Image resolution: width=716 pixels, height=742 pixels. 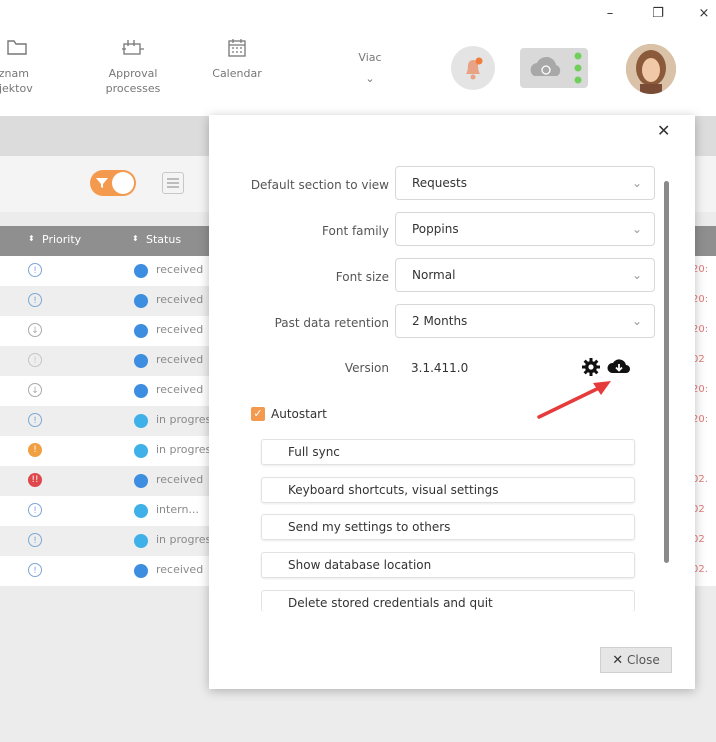 What do you see at coordinates (448, 527) in the screenshot?
I see `send-settings-button: Send my settings to others` at bounding box center [448, 527].